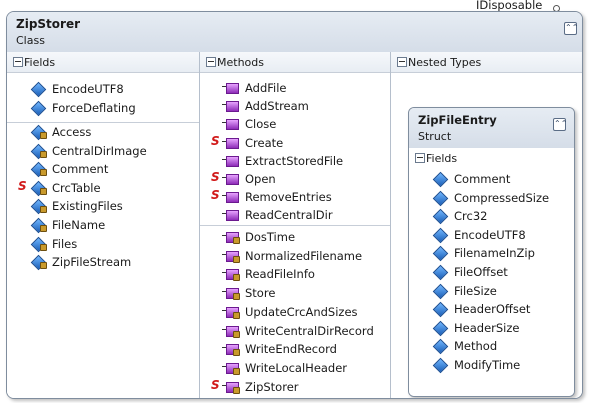 The height and width of the screenshot is (403, 595). Describe the element at coordinates (18, 62) in the screenshot. I see `fields-collapse-icon` at that location.